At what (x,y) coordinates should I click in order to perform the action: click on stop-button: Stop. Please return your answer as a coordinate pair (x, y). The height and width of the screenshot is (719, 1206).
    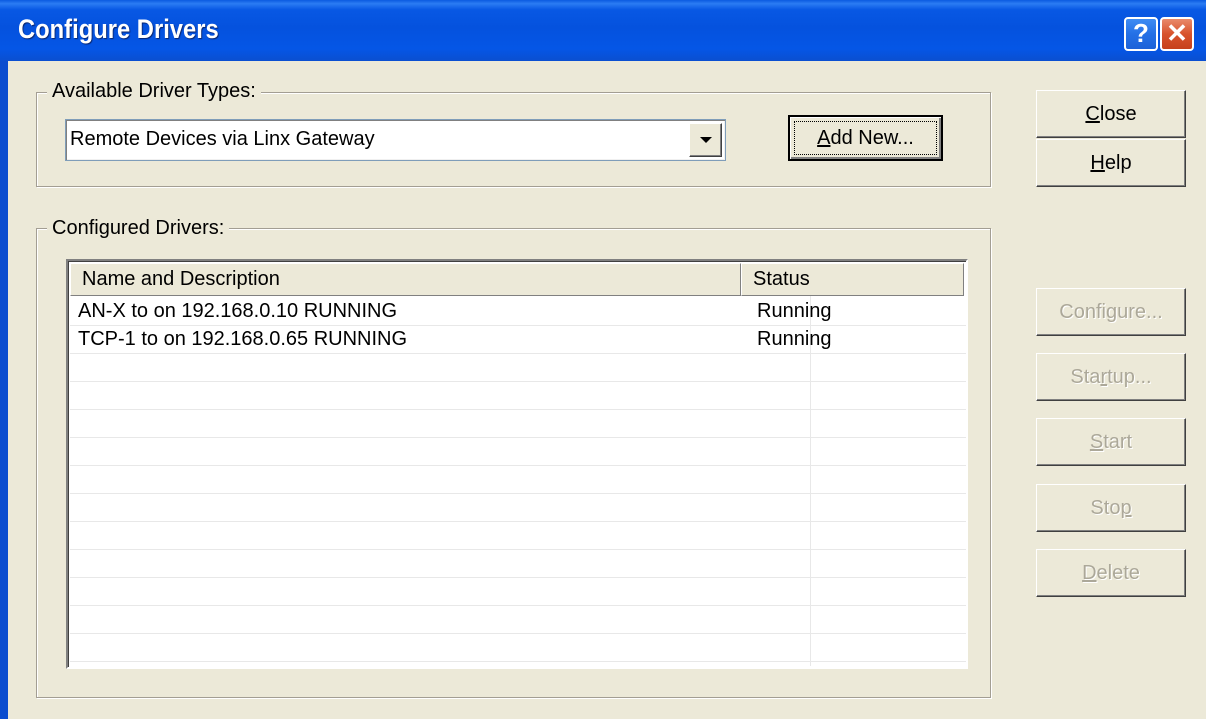
    Looking at the image, I should click on (1111, 508).